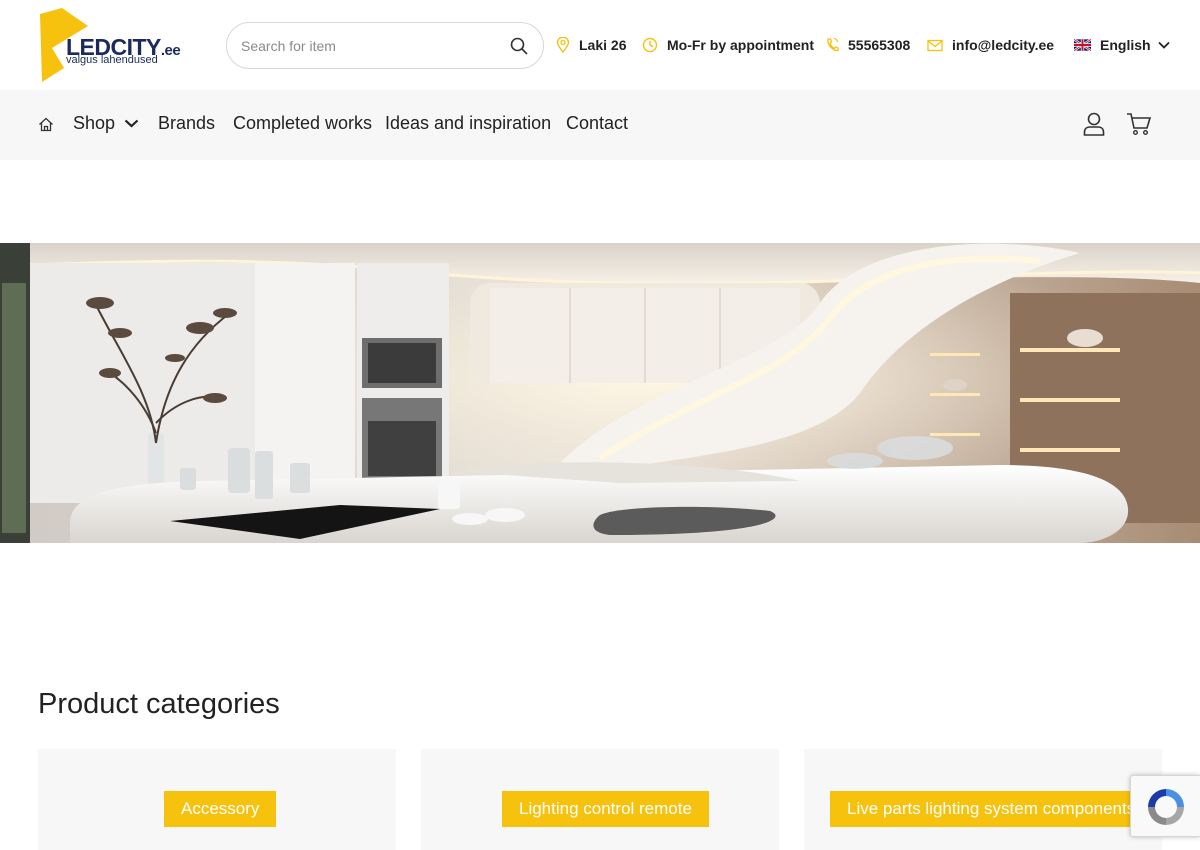 The image size is (1200, 850). What do you see at coordinates (366, 46) in the screenshot?
I see `search-input` at bounding box center [366, 46].